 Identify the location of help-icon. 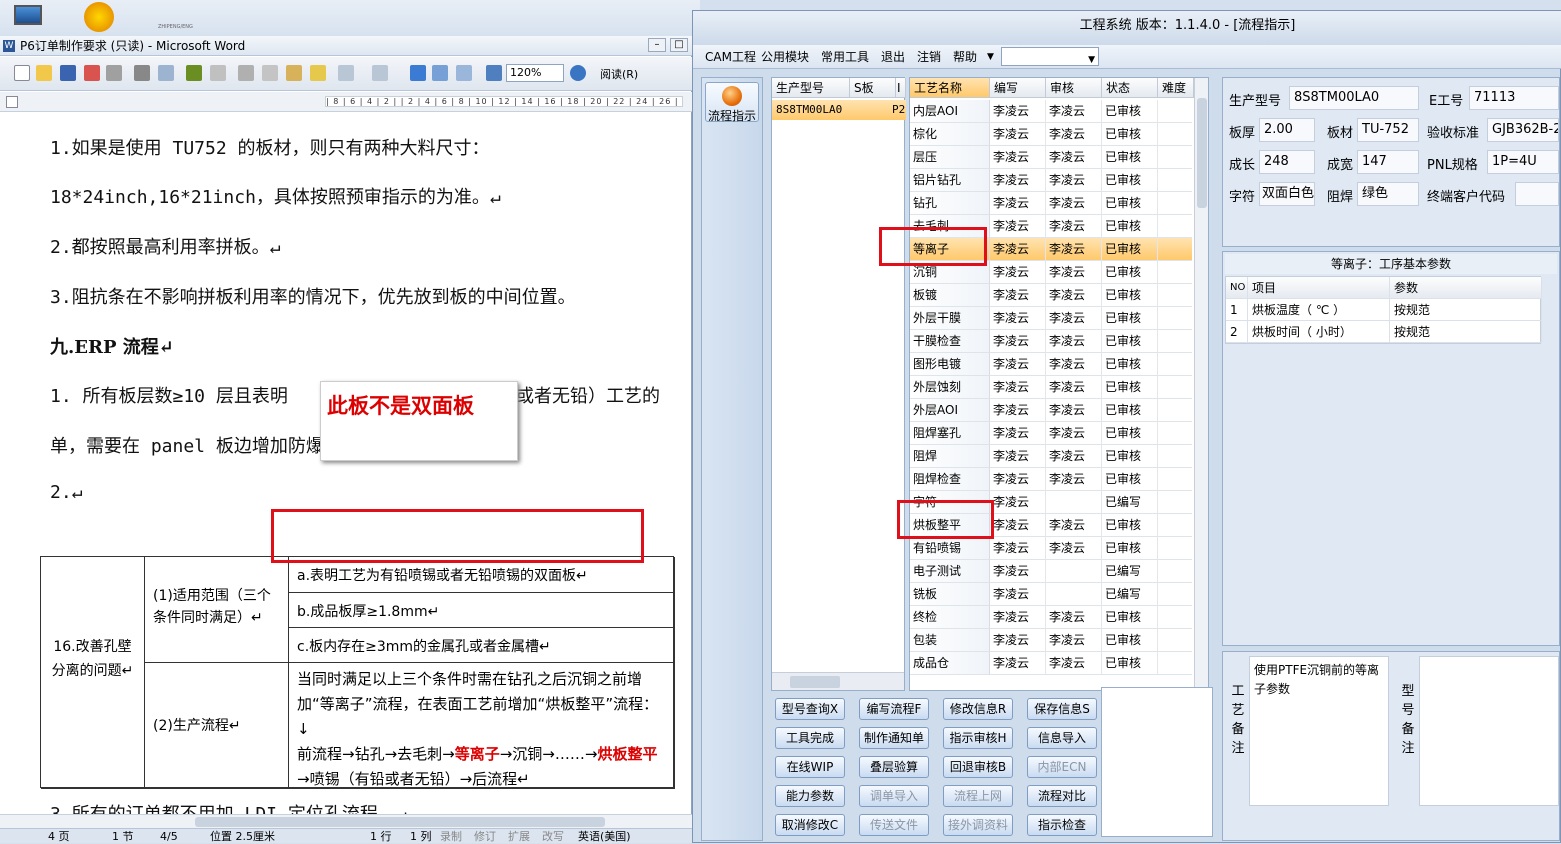
(578, 73).